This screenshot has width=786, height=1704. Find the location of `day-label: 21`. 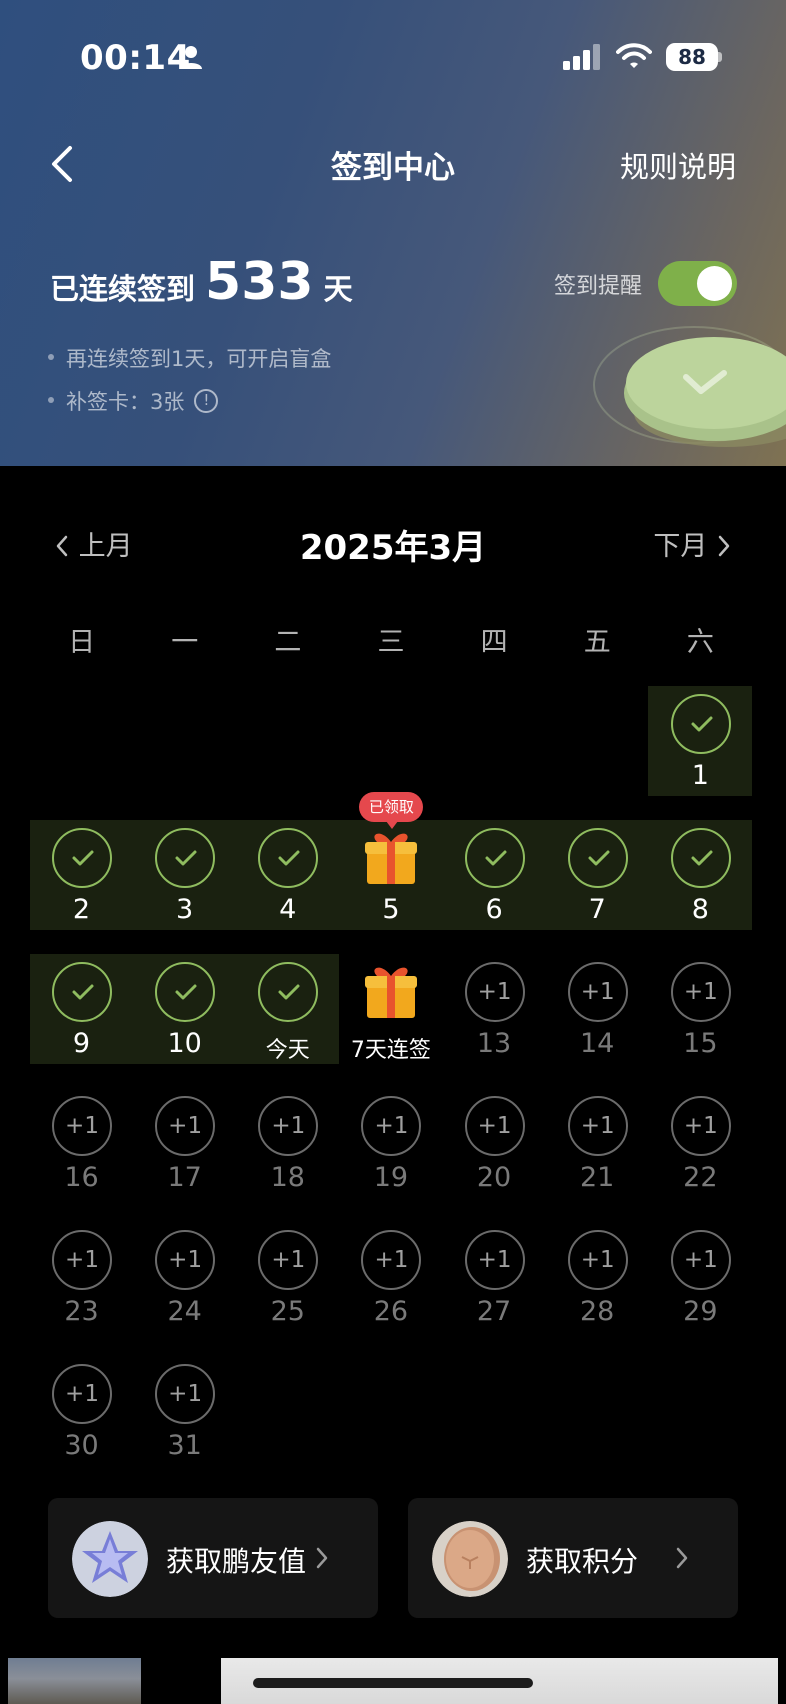

day-label: 21 is located at coordinates (597, 1177).